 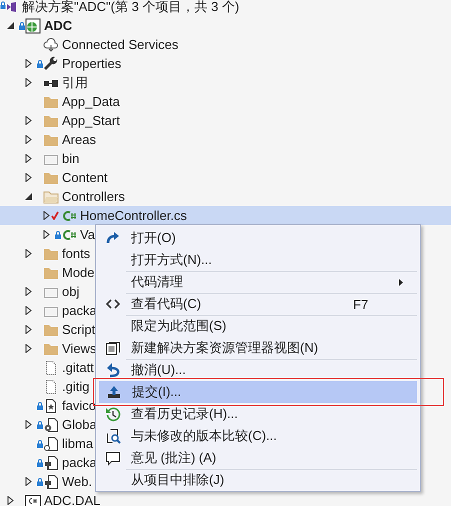 I want to click on solution-icon, so click(x=9, y=7).